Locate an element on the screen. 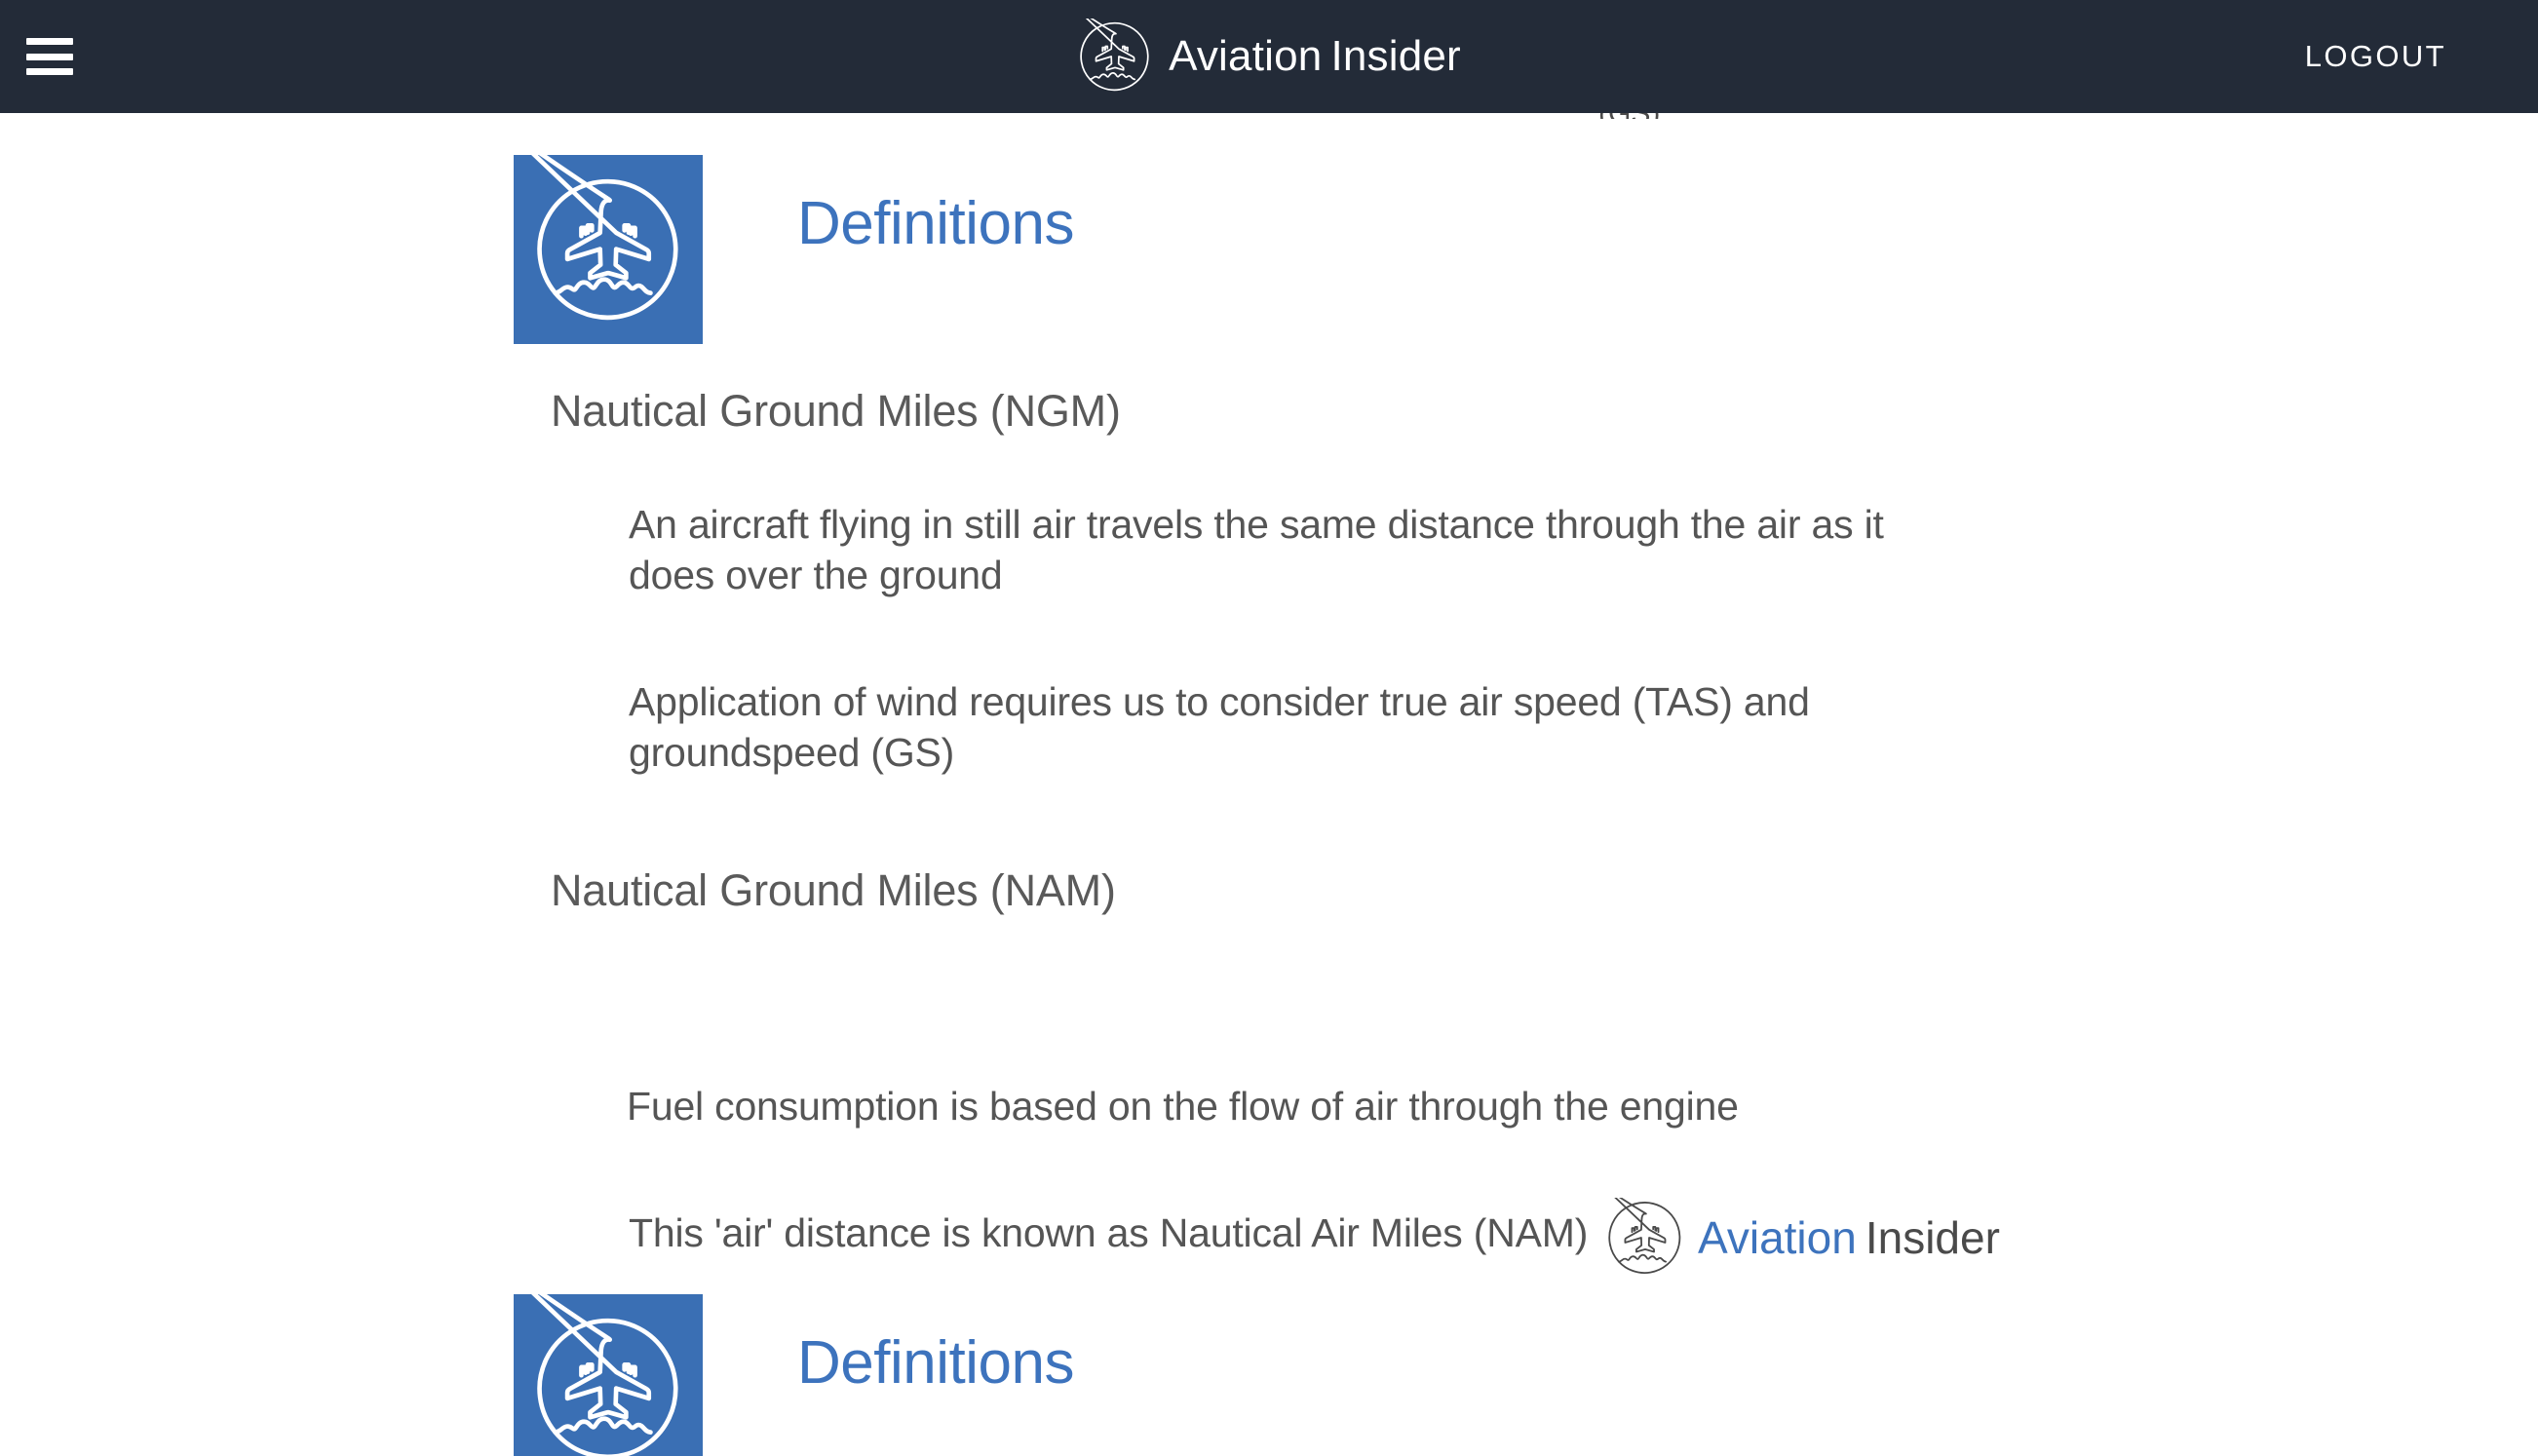 This screenshot has width=2538, height=1456. watermark-word-one: Aviation is located at coordinates (1777, 1237).